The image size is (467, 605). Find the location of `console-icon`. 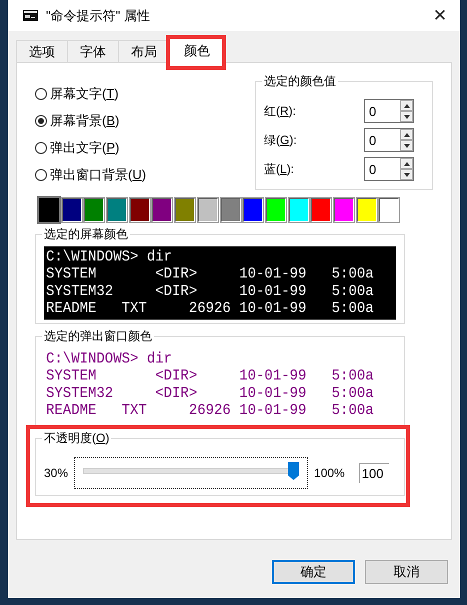

console-icon is located at coordinates (30, 15).